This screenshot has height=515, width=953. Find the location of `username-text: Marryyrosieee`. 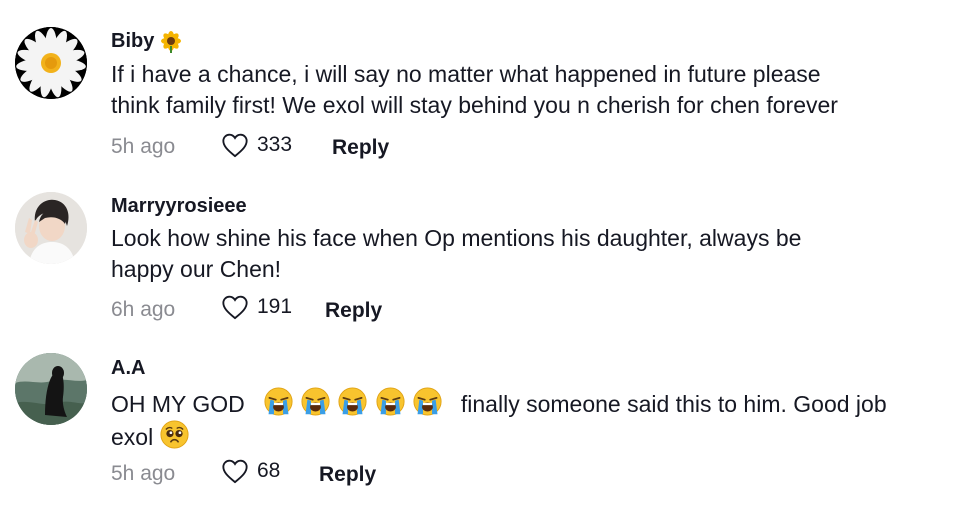

username-text: Marryyrosieee is located at coordinates (179, 206).